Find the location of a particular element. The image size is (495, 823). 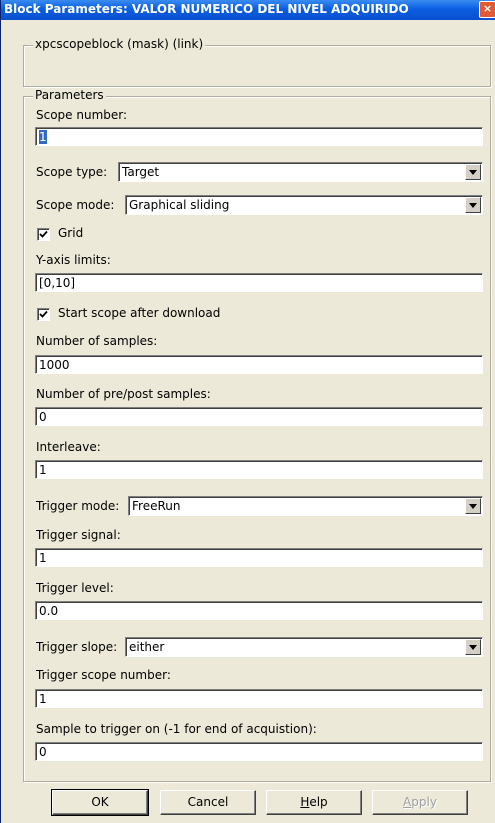

num-samples-input: 1000 is located at coordinates (259, 364).